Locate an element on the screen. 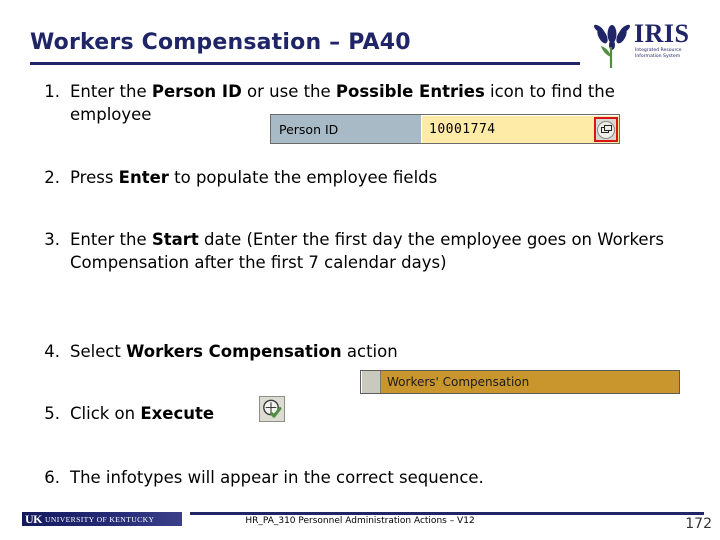 Image resolution: width=720 pixels, height=540 pixels. list-item-number: 3. is located at coordinates (52, 239).